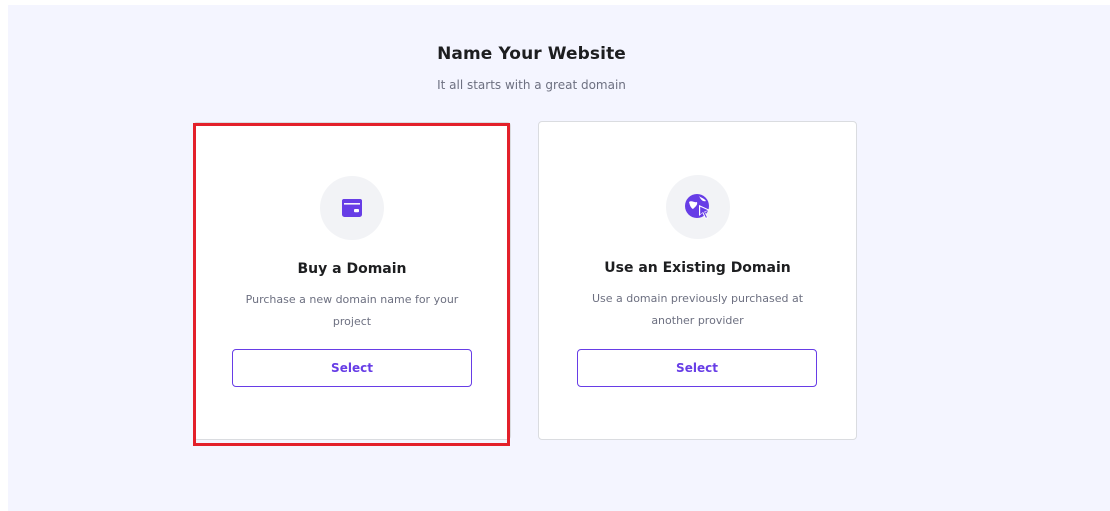 The width and height of the screenshot is (1110, 511). I want to click on globe-cursor-icon, so click(697, 207).